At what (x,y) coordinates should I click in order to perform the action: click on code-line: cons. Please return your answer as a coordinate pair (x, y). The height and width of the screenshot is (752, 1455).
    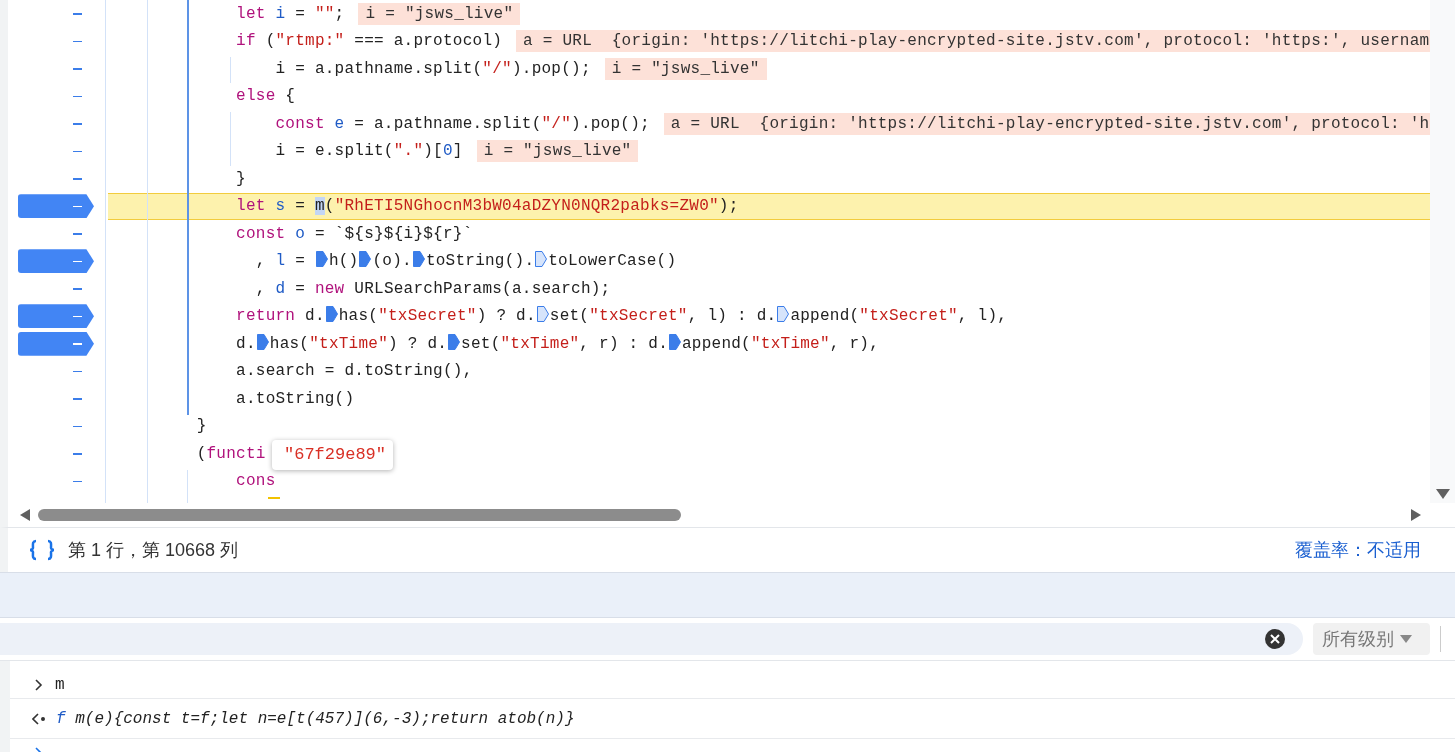
    Looking at the image, I should click on (255, 482).